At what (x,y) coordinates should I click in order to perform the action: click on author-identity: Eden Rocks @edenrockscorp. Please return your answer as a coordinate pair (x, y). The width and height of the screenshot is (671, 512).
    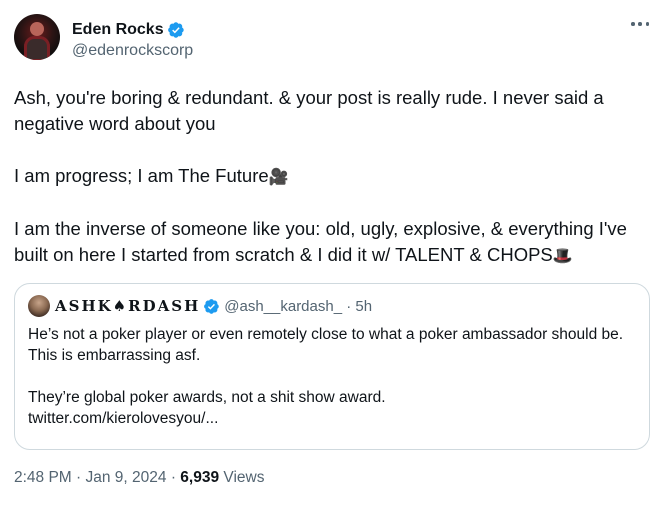
    Looking at the image, I should click on (132, 39).